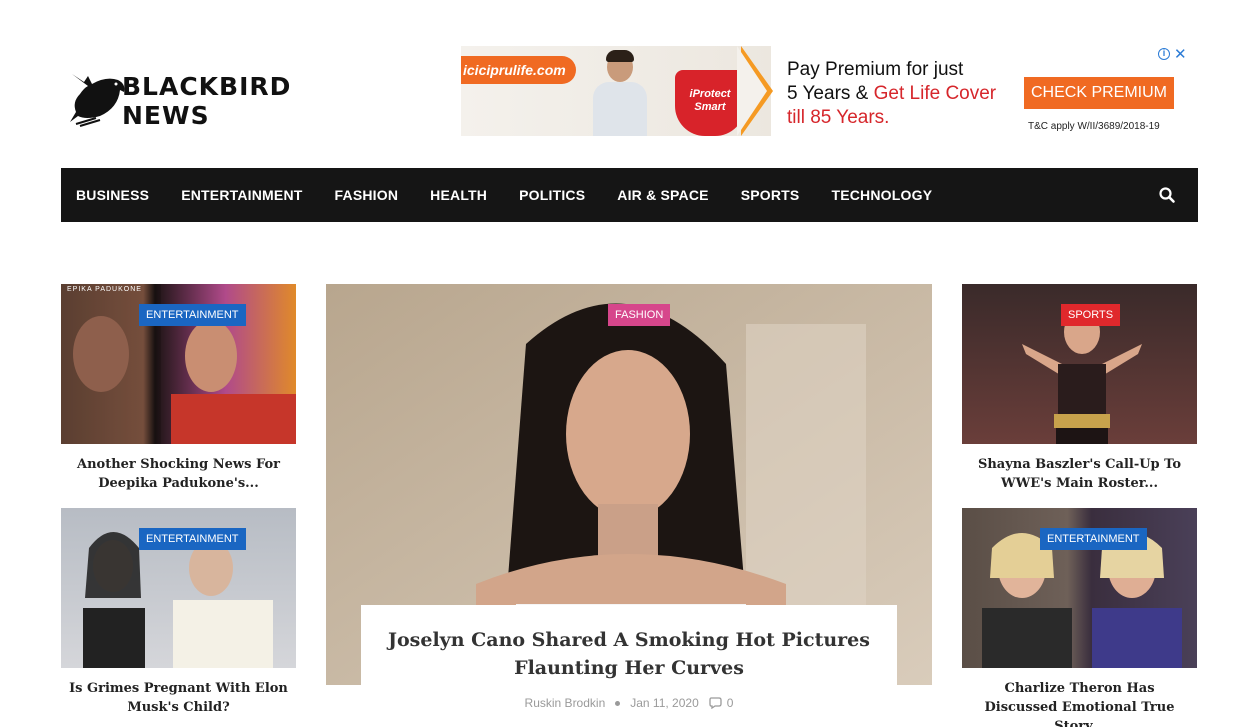 Image resolution: width=1253 pixels, height=727 pixels. Describe the element at coordinates (620, 93) in the screenshot. I see `ad-person-image` at that location.